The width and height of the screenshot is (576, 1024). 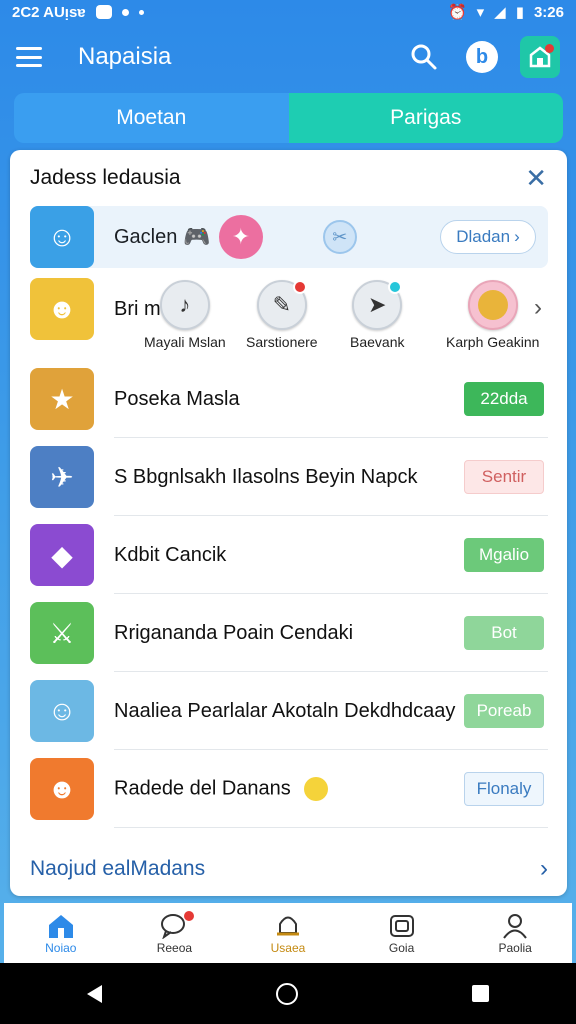 What do you see at coordinates (282, 342) in the screenshot?
I see `shortcut-label: Sarstionere` at bounding box center [282, 342].